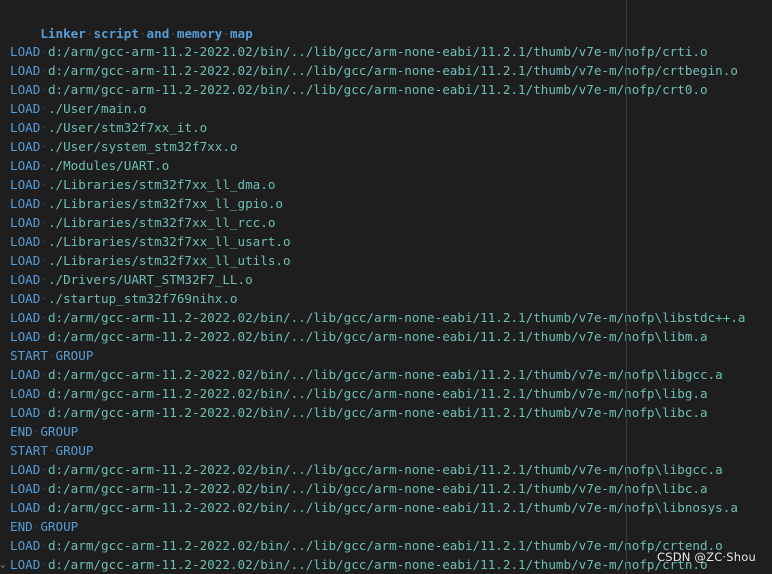 This screenshot has width=772, height=574. What do you see at coordinates (2, 565) in the screenshot?
I see `chevron-down-icon: ⌄` at bounding box center [2, 565].